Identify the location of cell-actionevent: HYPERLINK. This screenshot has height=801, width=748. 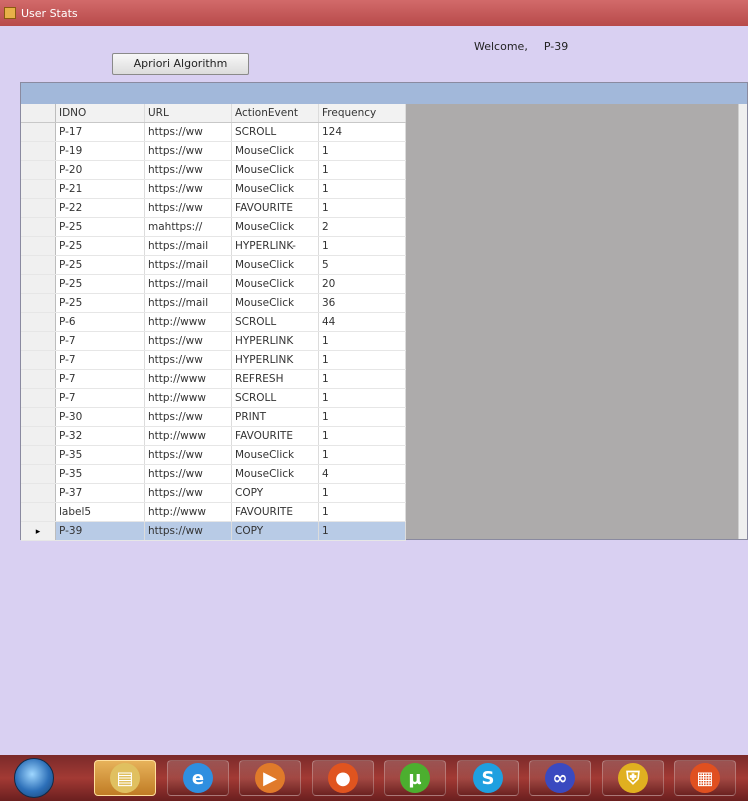
(275, 341).